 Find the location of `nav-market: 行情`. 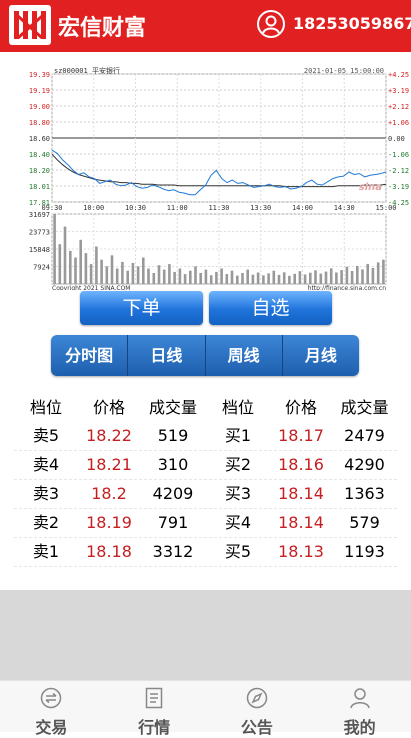

nav-market: 行情 is located at coordinates (154, 709).